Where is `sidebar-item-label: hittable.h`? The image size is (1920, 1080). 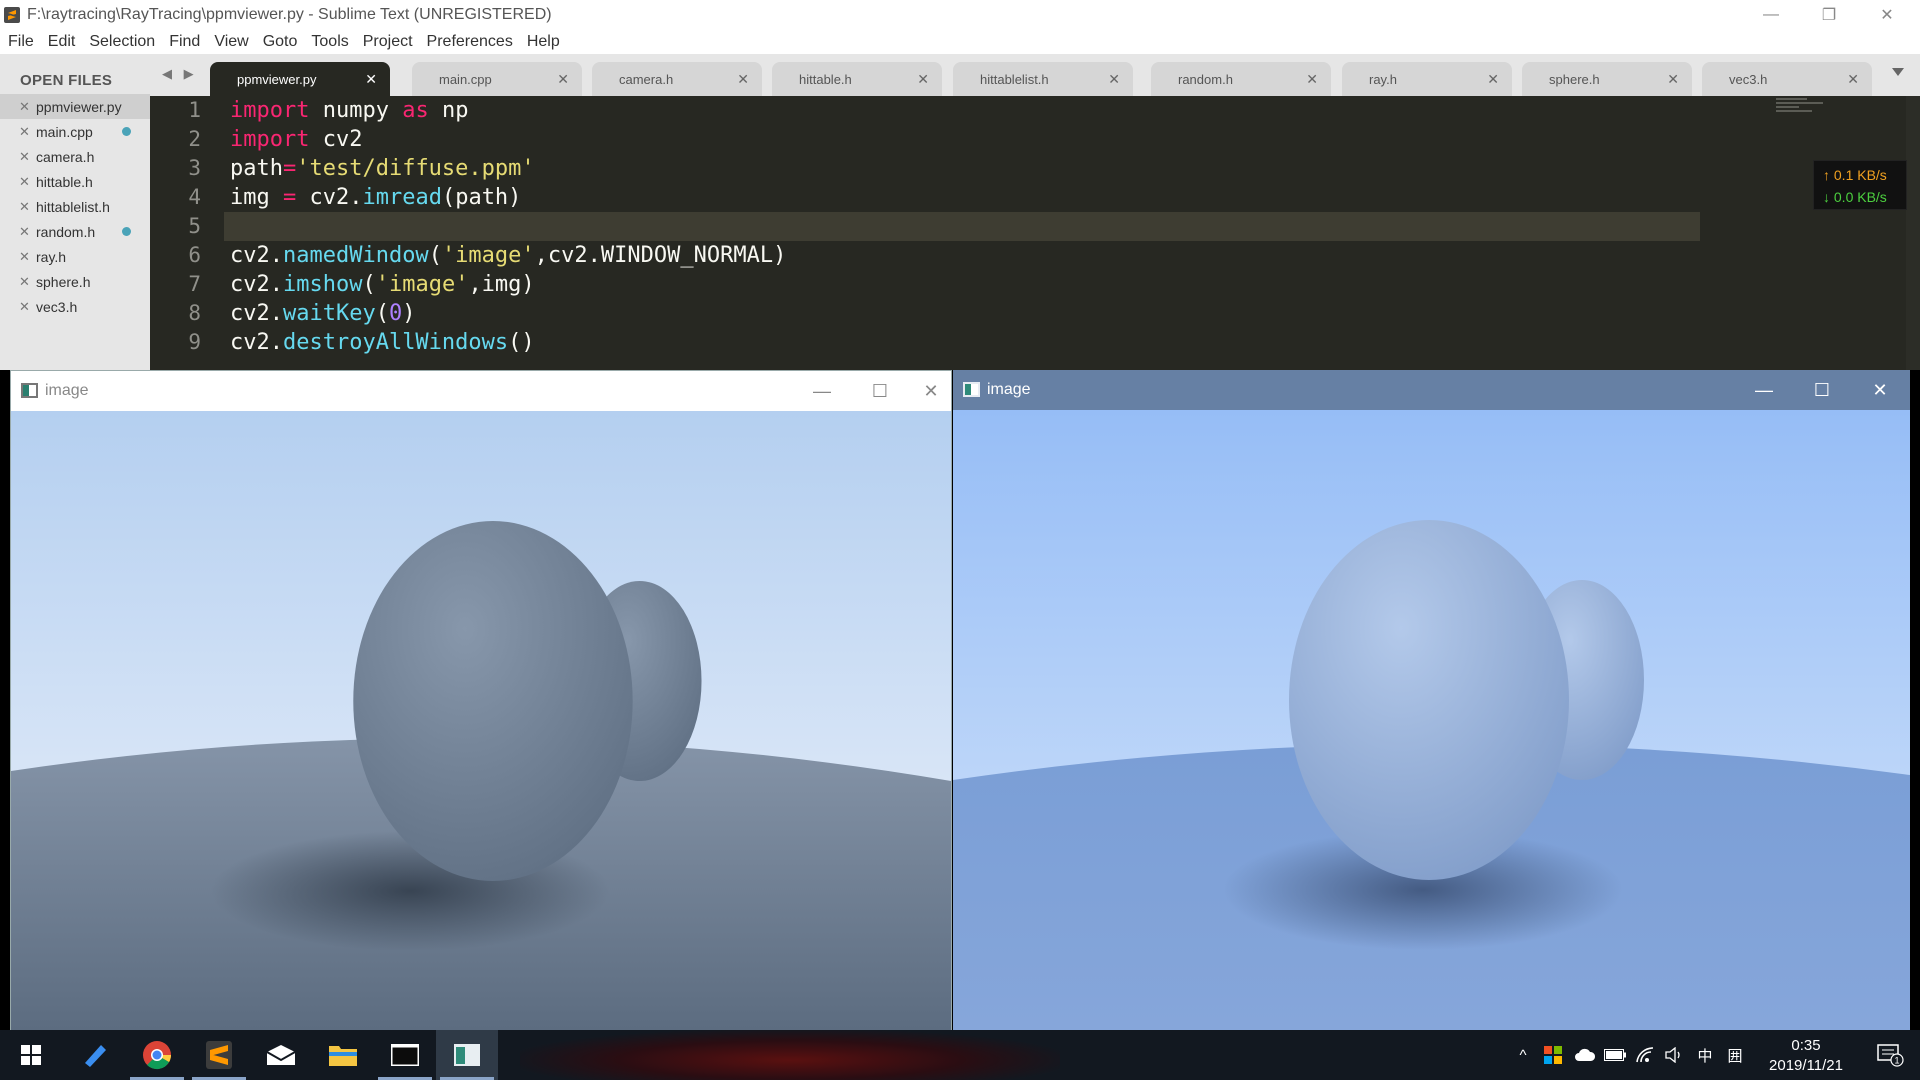
sidebar-item-label: hittable.h is located at coordinates (64, 181).